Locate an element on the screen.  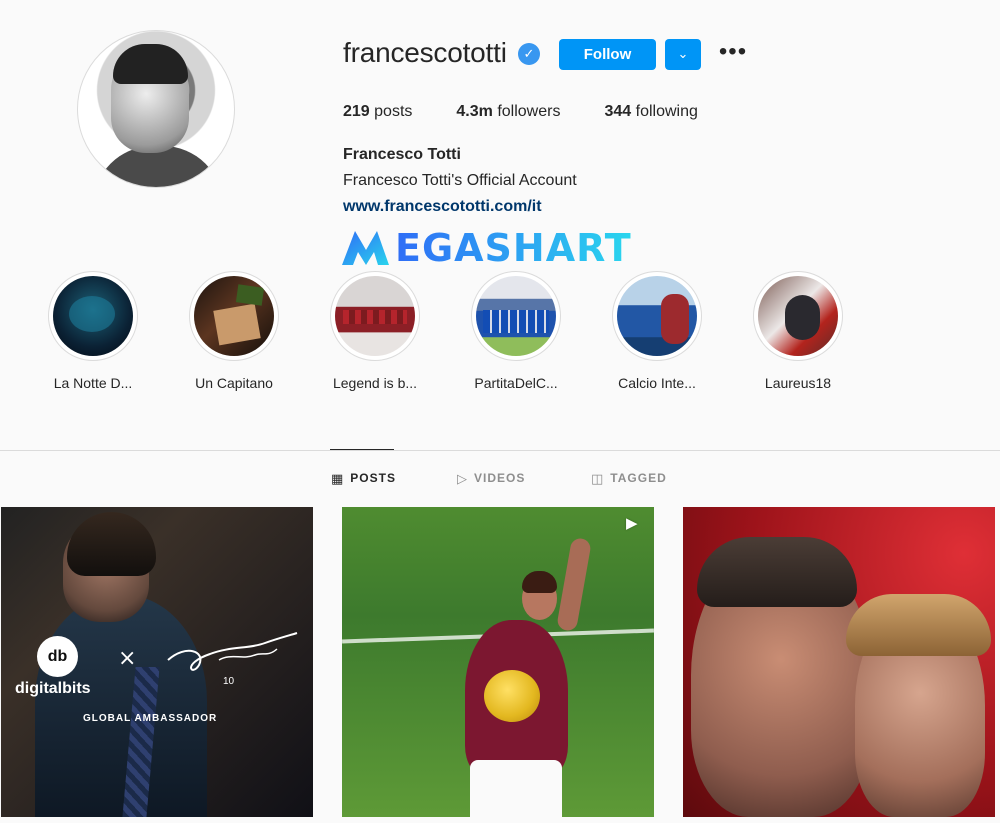
avatar-hair is located at coordinates (150, 64).